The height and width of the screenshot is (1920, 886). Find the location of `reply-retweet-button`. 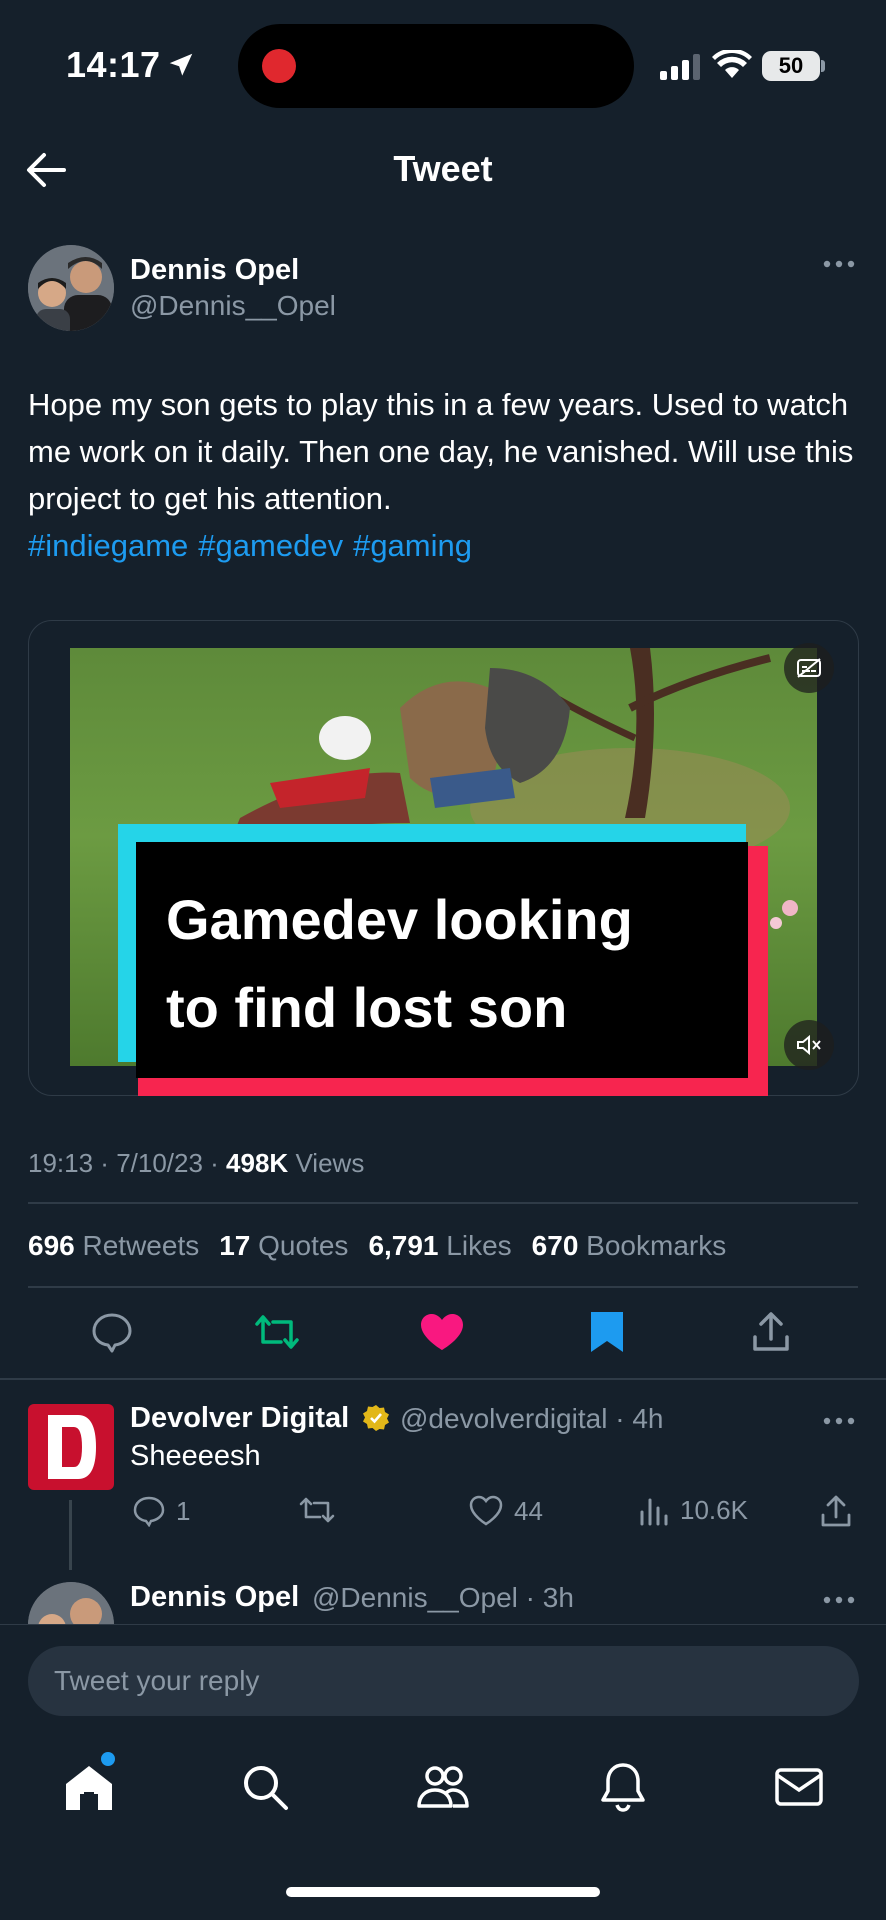

reply-retweet-button is located at coordinates (317, 1510).